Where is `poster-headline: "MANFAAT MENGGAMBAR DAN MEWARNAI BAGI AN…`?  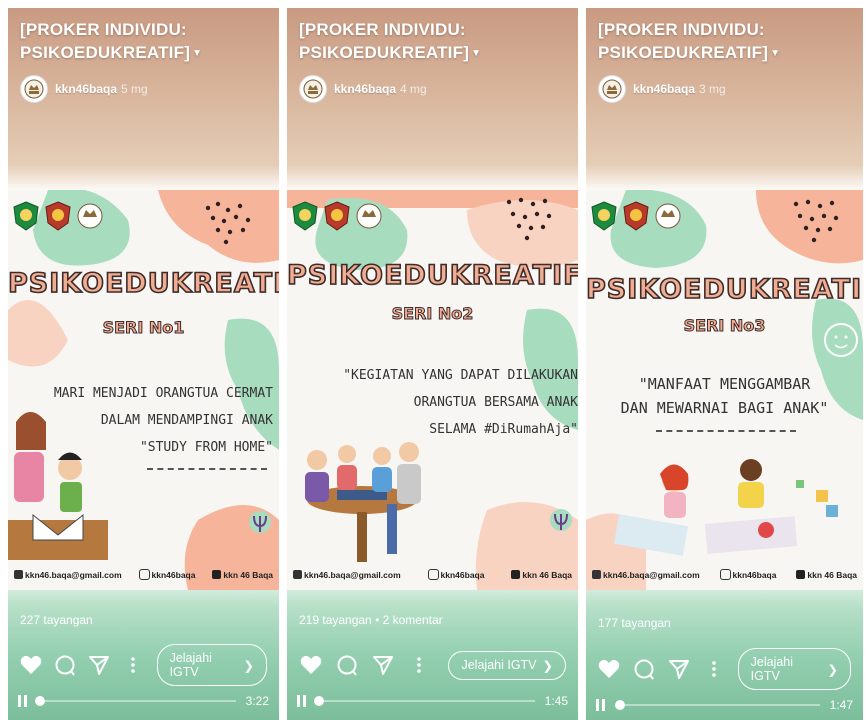 poster-headline: "MANFAAT MENGGAMBAR DAN MEWARNAI BAGI AN… is located at coordinates (724, 396).